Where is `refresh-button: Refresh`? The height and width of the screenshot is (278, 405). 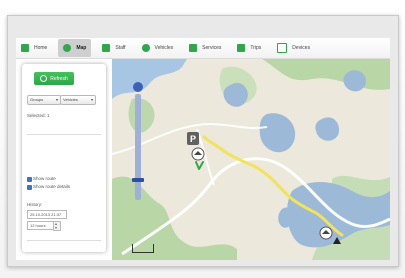 refresh-button: Refresh is located at coordinates (54, 78).